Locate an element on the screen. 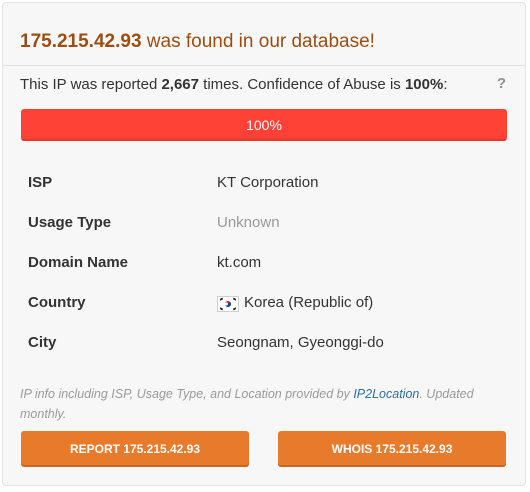  info-row-domain: Domain Name kt.com is located at coordinates (268, 263).